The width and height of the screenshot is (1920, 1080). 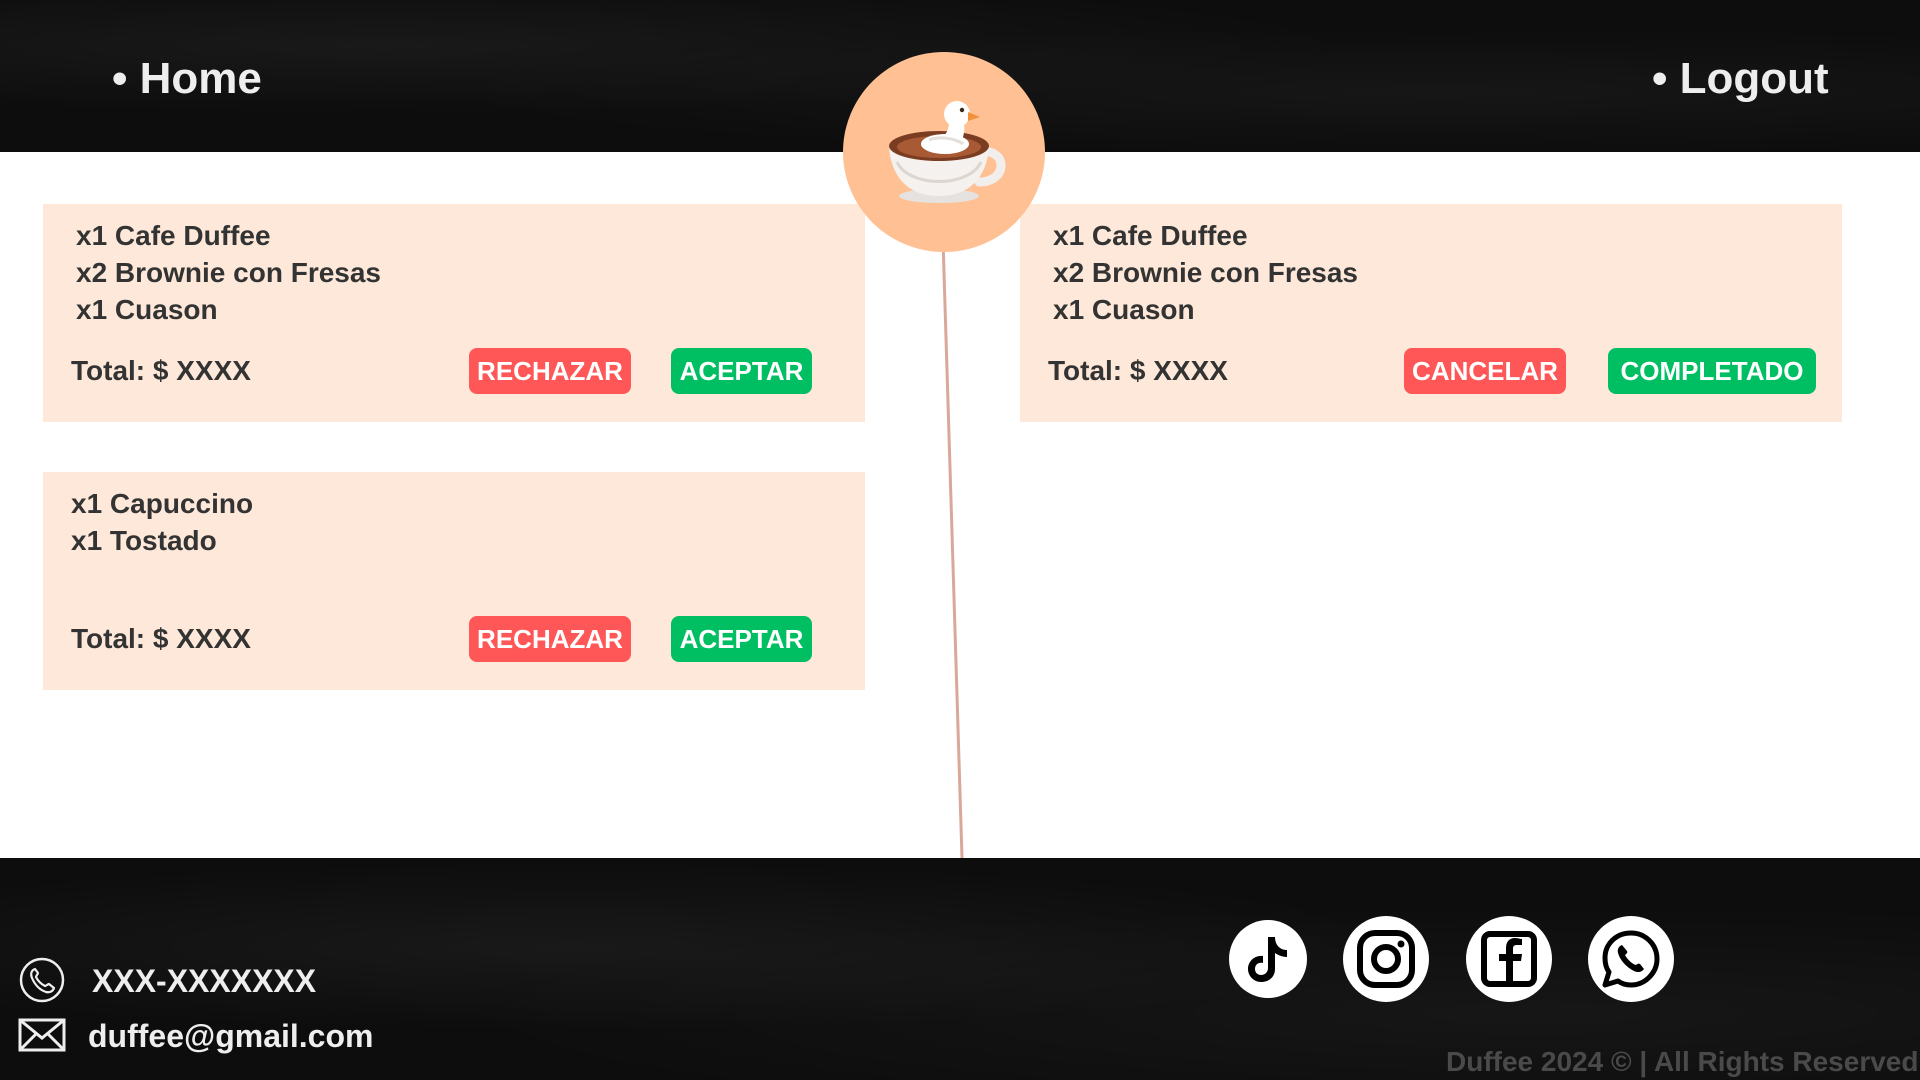 I want to click on whatsapp-link, so click(x=1631, y=959).